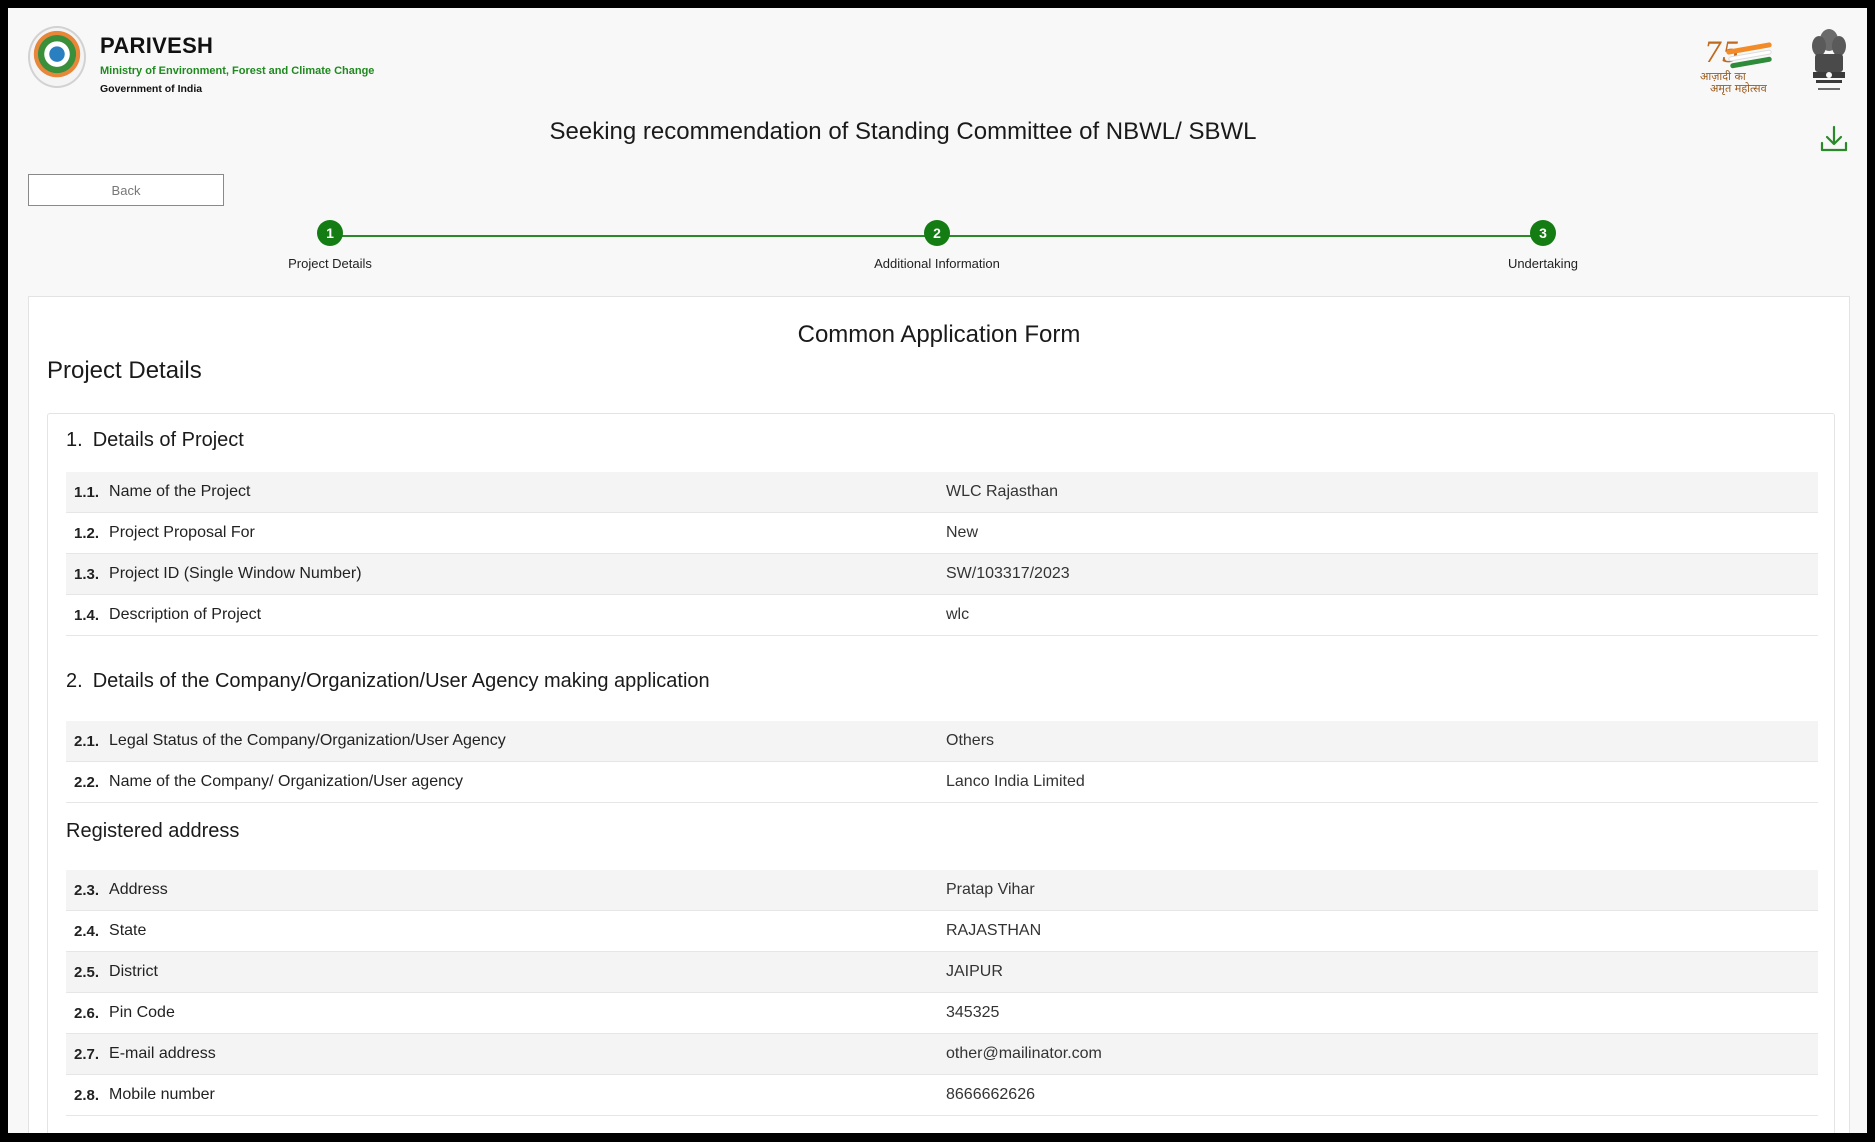 Image resolution: width=1875 pixels, height=1142 pixels. Describe the element at coordinates (74, 440) in the screenshot. I see `section1-number: 1.` at that location.